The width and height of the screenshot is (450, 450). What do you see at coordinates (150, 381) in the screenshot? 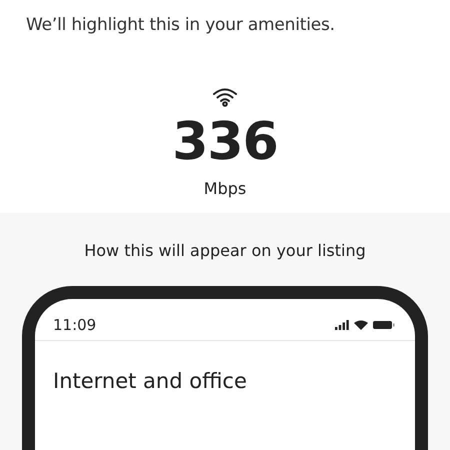
I see `section-title: Internet and office` at bounding box center [150, 381].